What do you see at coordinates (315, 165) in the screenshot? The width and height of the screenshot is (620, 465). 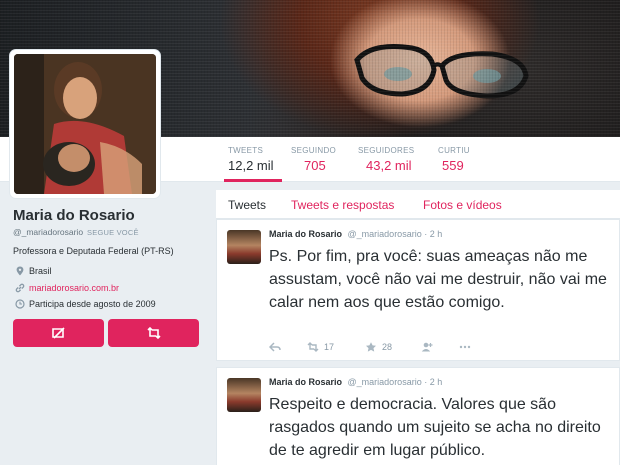 I see `stat-following-value: 705` at bounding box center [315, 165].